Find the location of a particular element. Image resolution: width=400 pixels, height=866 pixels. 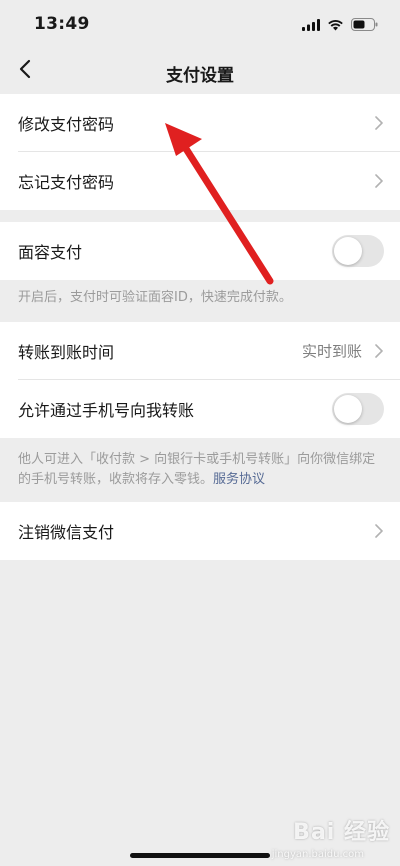

password-group: 修改支付密码 忘记支付密码 is located at coordinates (200, 152).